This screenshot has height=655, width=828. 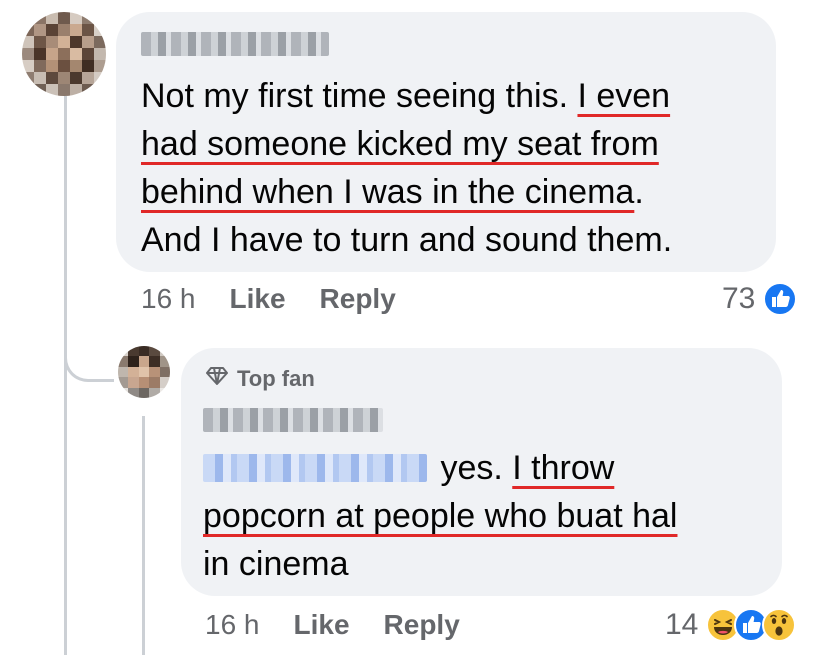 I want to click on reply-actions: 16 h Like Reply, so click(x=349, y=625).